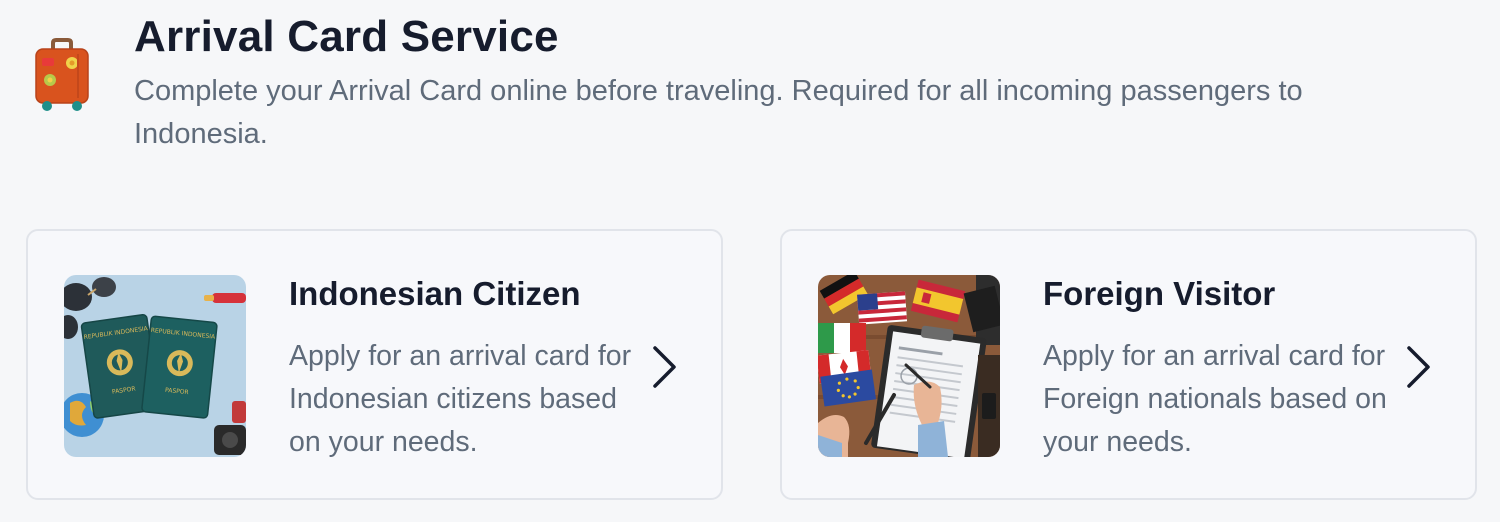  What do you see at coordinates (435, 293) in the screenshot?
I see `card-title: Indonesian Citizen` at bounding box center [435, 293].